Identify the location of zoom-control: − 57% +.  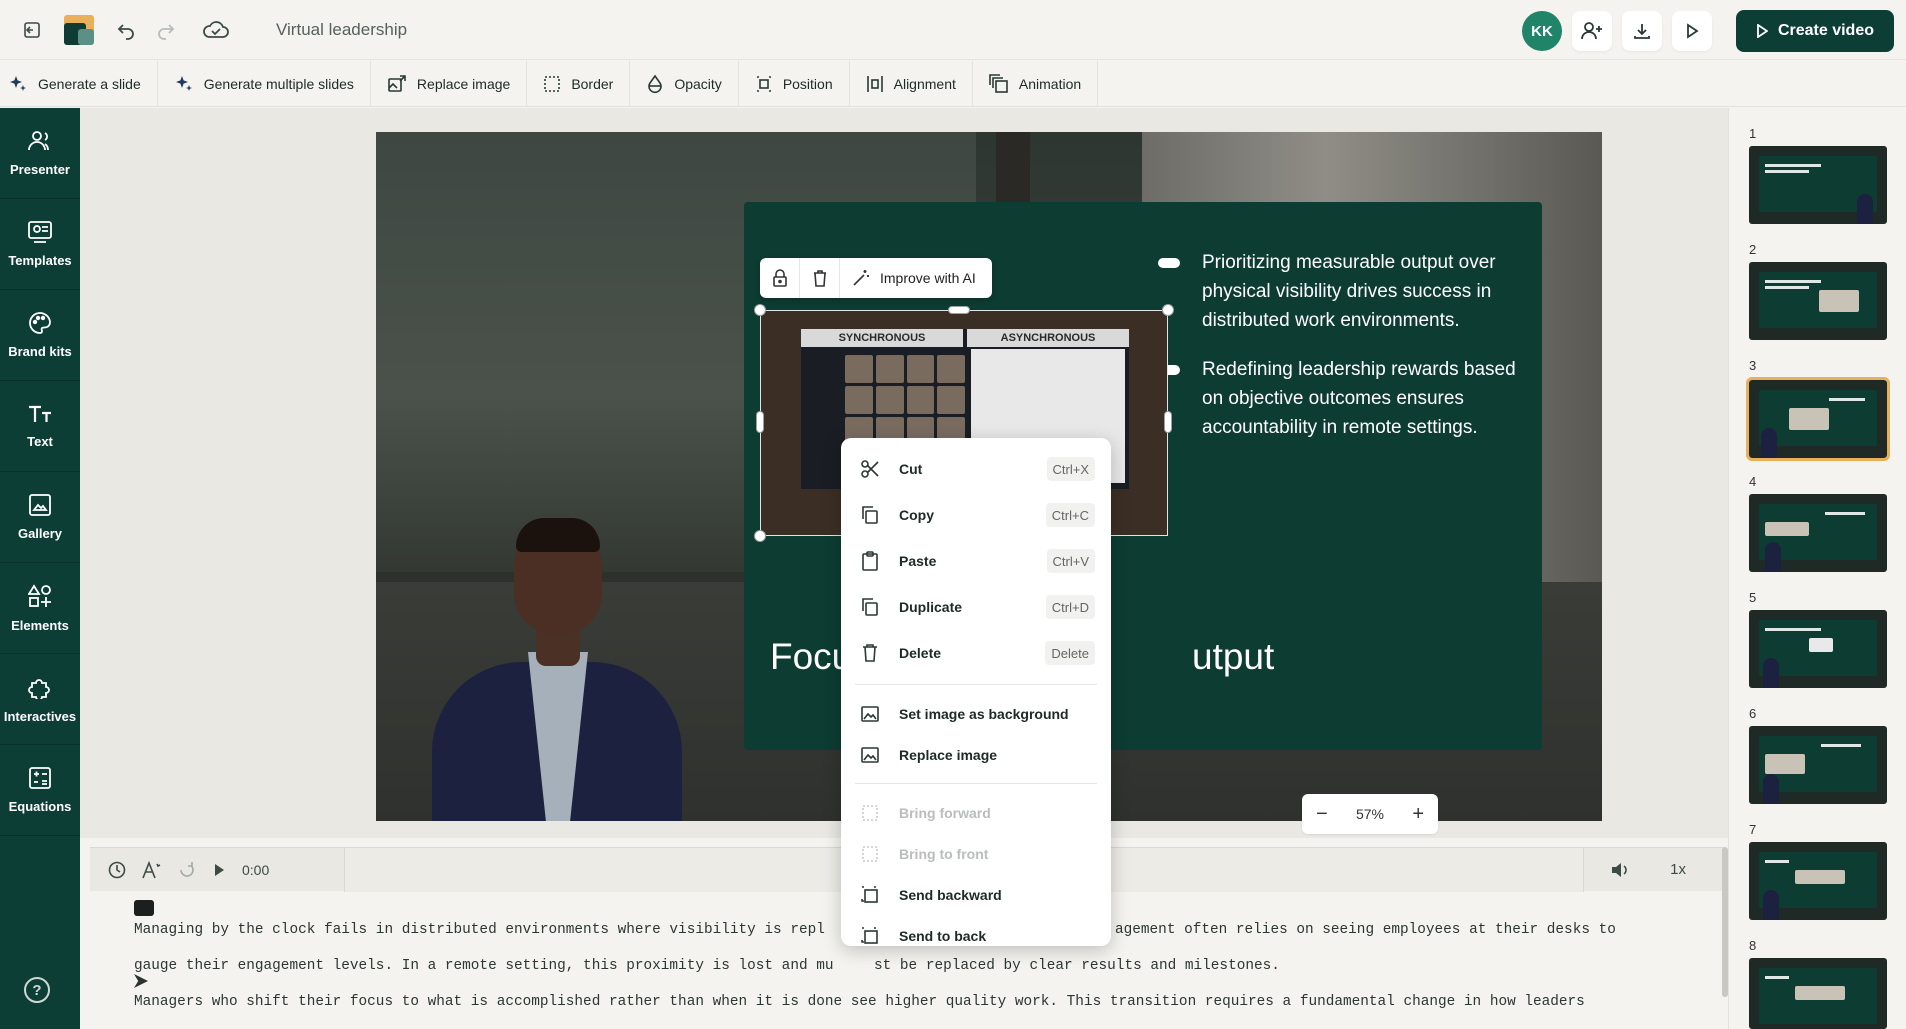
(1370, 814).